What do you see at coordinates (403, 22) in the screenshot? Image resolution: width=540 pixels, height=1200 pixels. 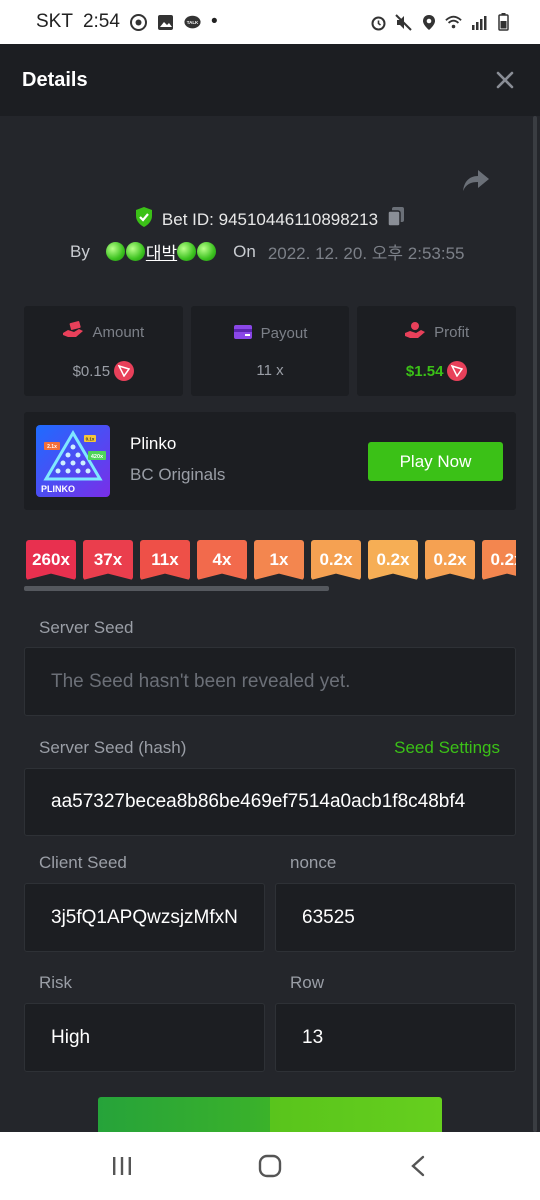 I see `mute-icon` at bounding box center [403, 22].